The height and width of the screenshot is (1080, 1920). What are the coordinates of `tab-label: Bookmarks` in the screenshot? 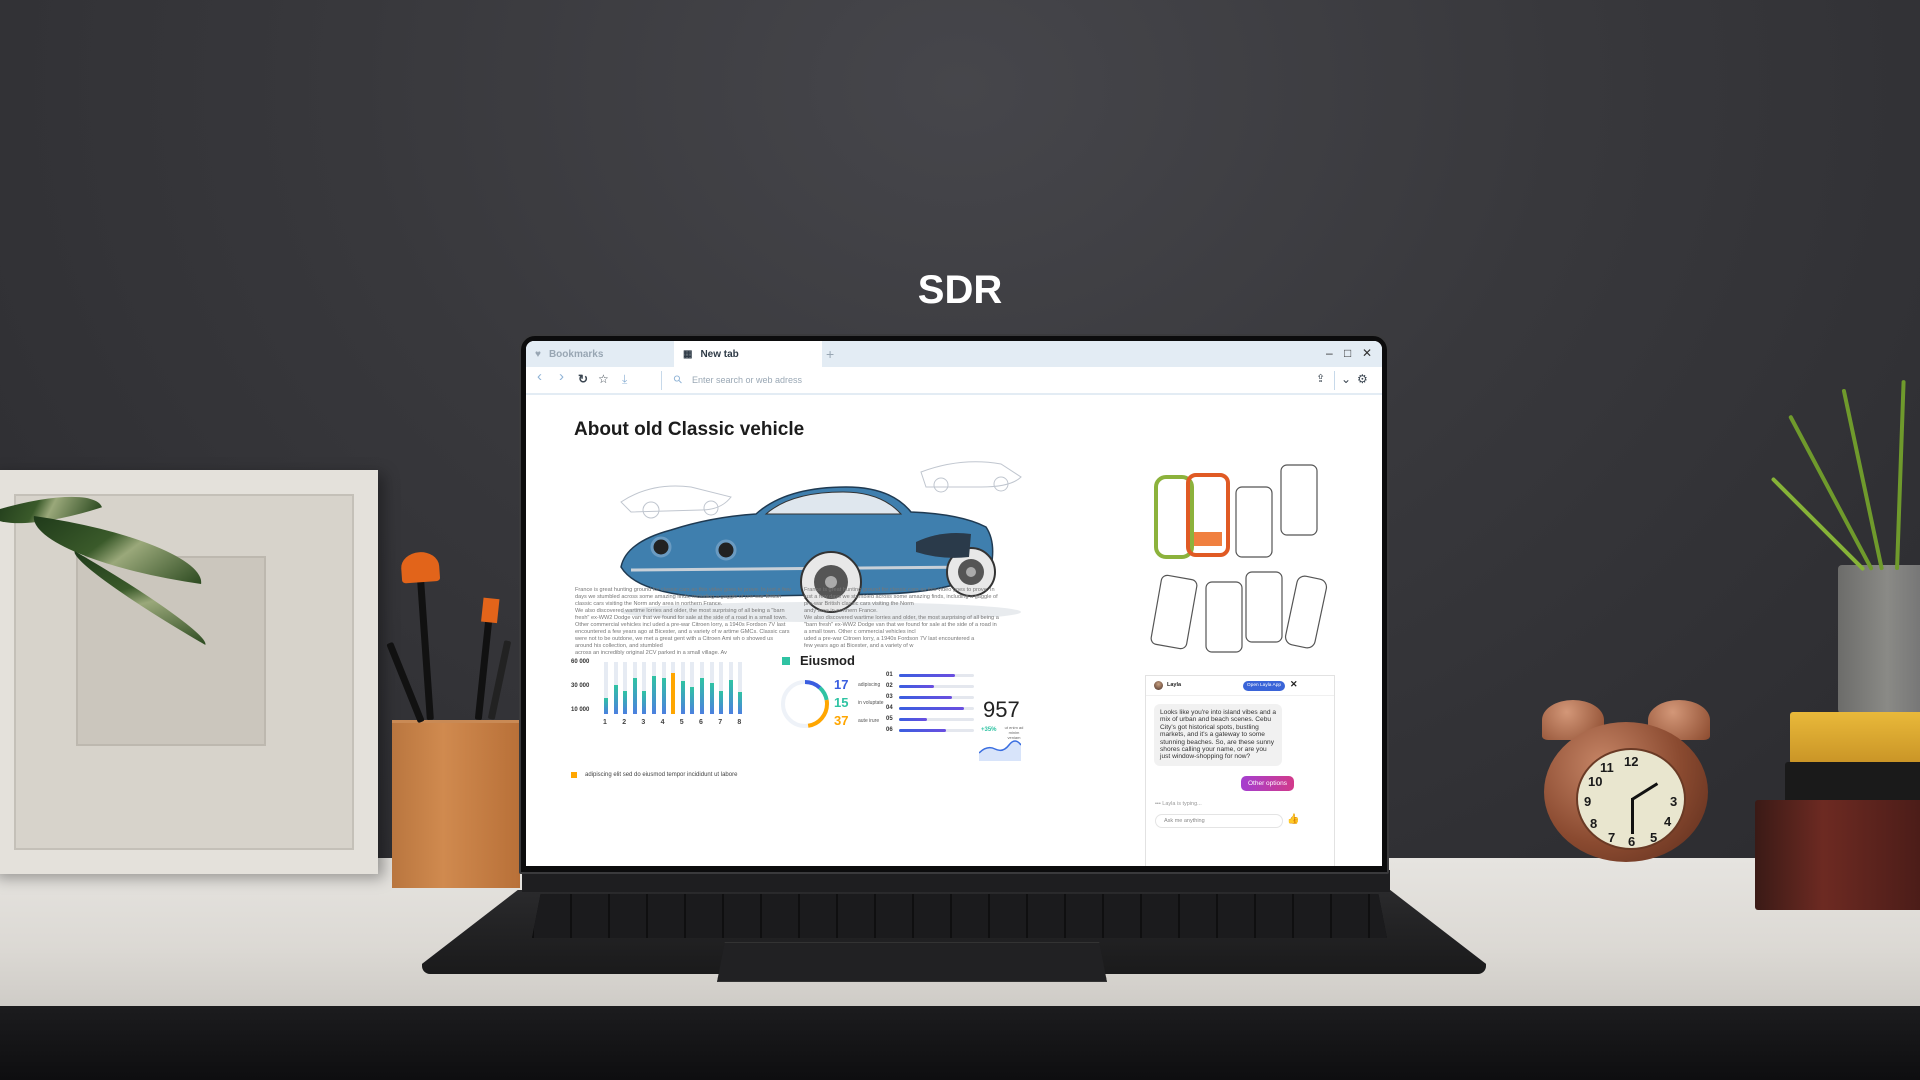 It's located at (576, 354).